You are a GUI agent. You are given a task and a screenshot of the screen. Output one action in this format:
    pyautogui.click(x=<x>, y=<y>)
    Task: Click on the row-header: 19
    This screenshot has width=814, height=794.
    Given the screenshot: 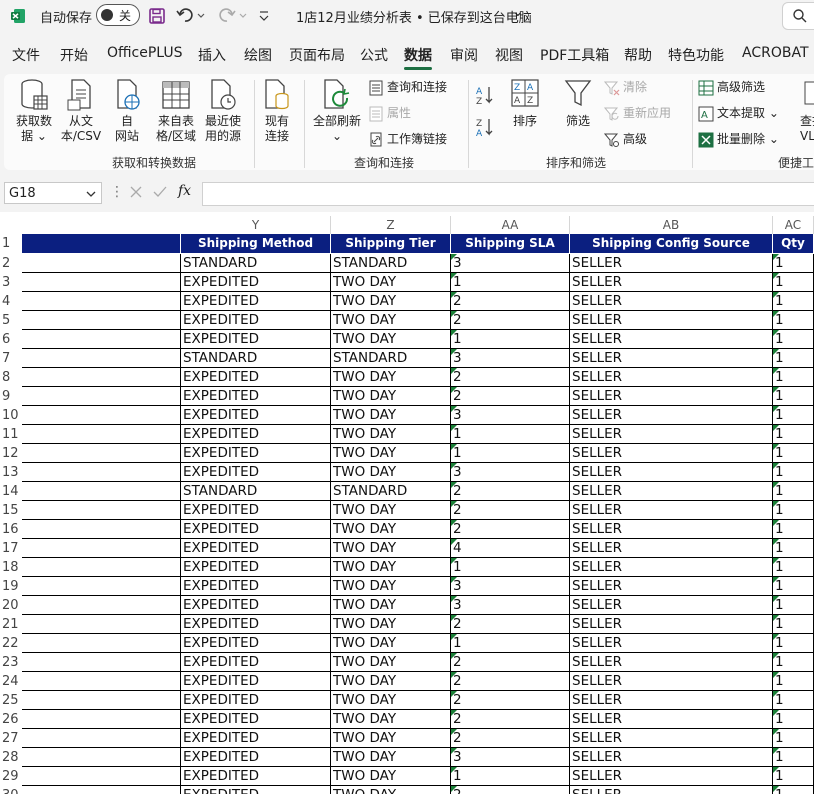 What is the action you would take?
    pyautogui.click(x=12, y=586)
    